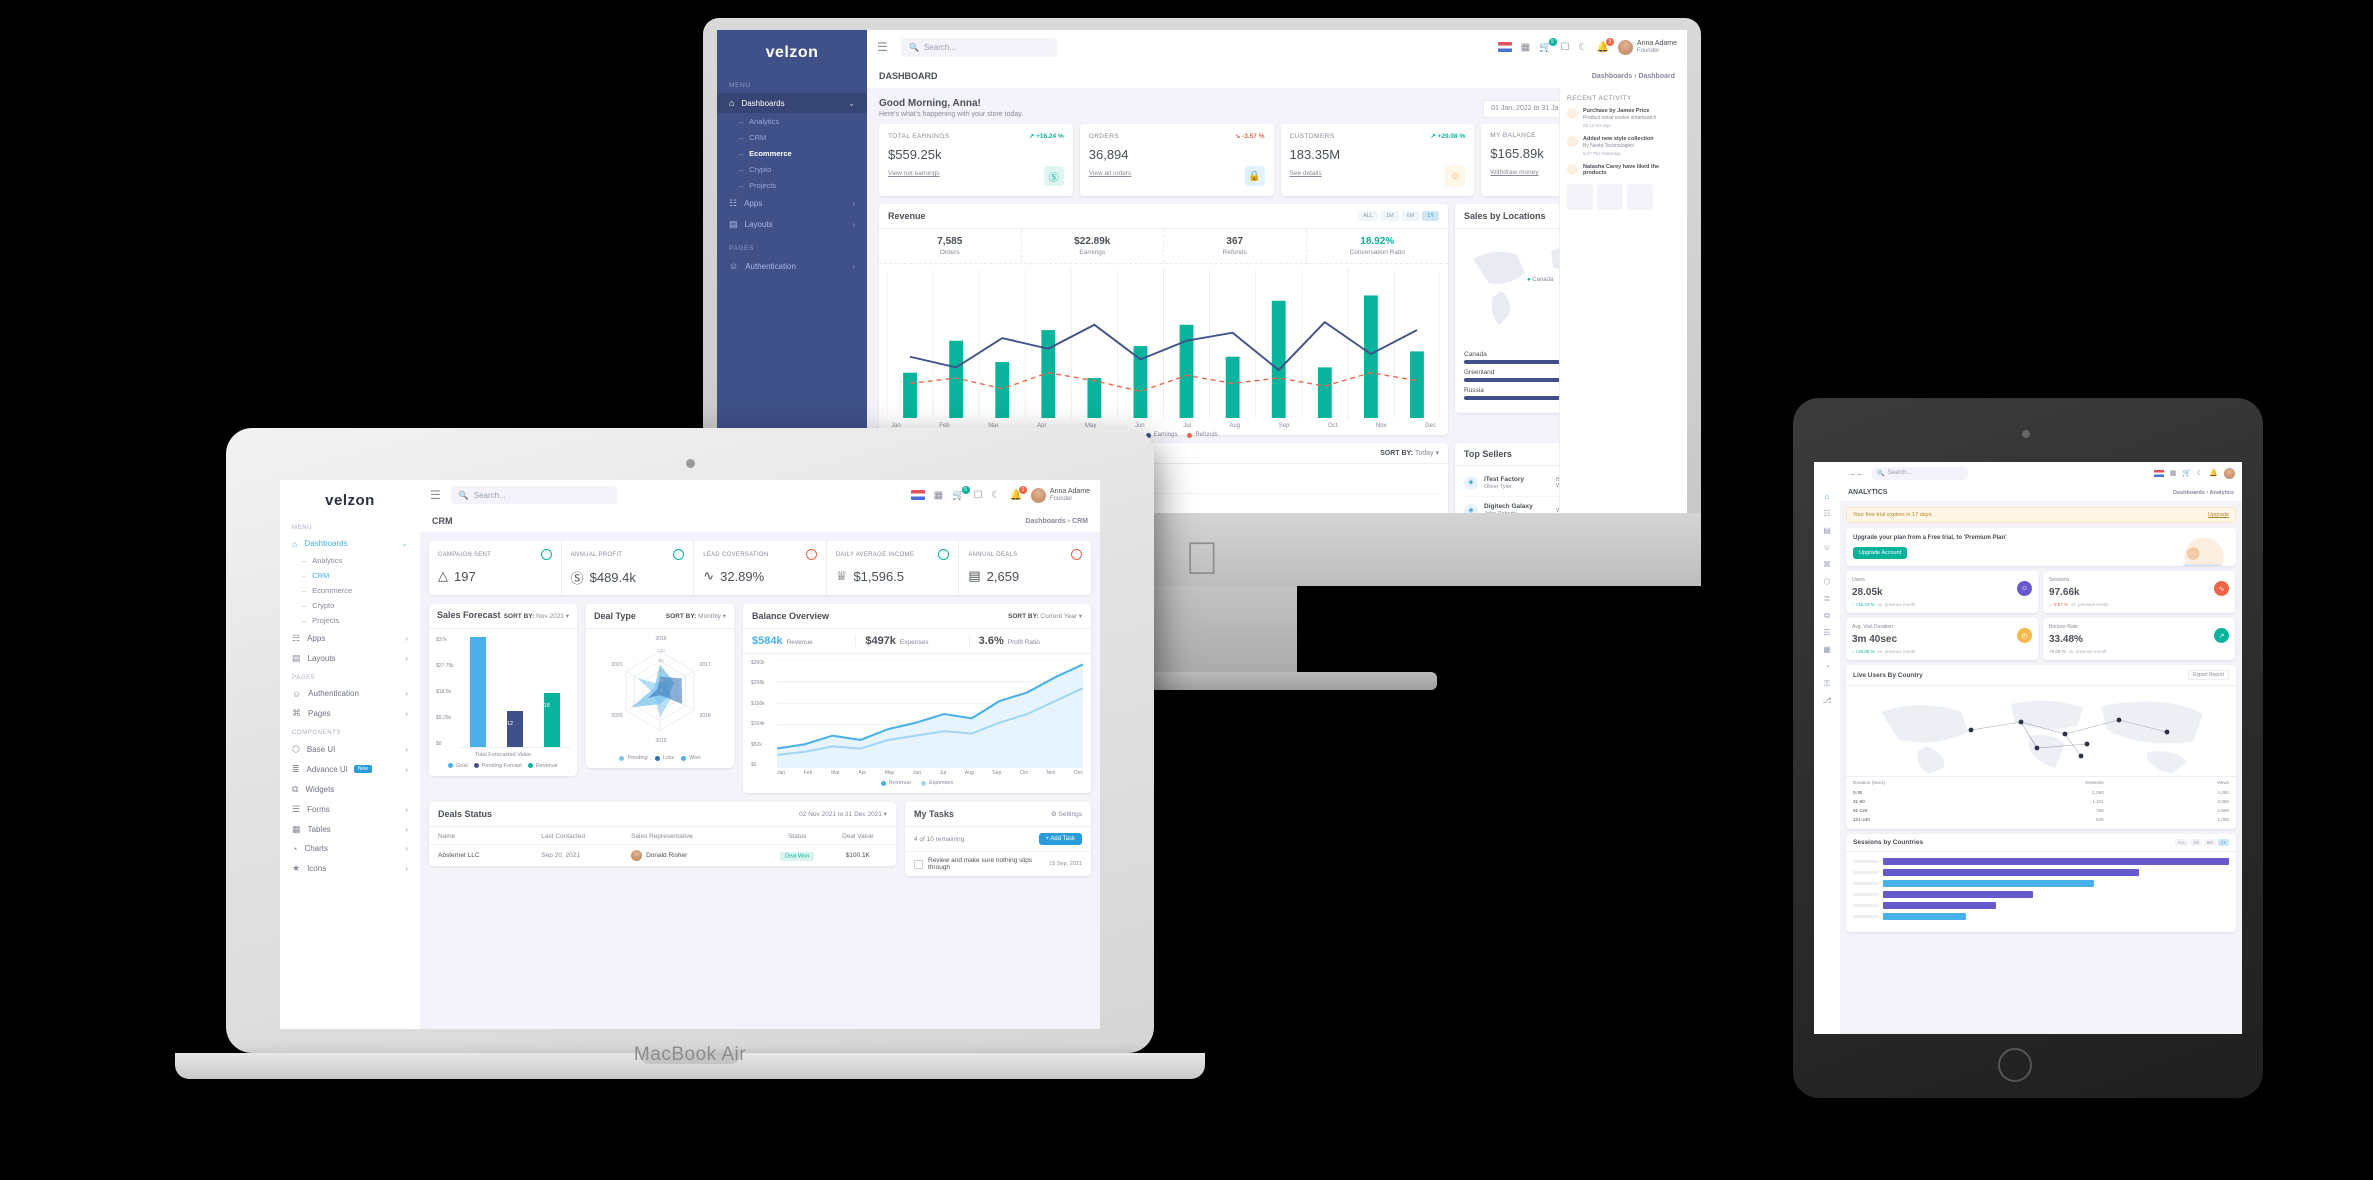 The image size is (2373, 1180). I want to click on sales-forecast-sort: SORT BY: Nov 2021 ▾, so click(536, 616).